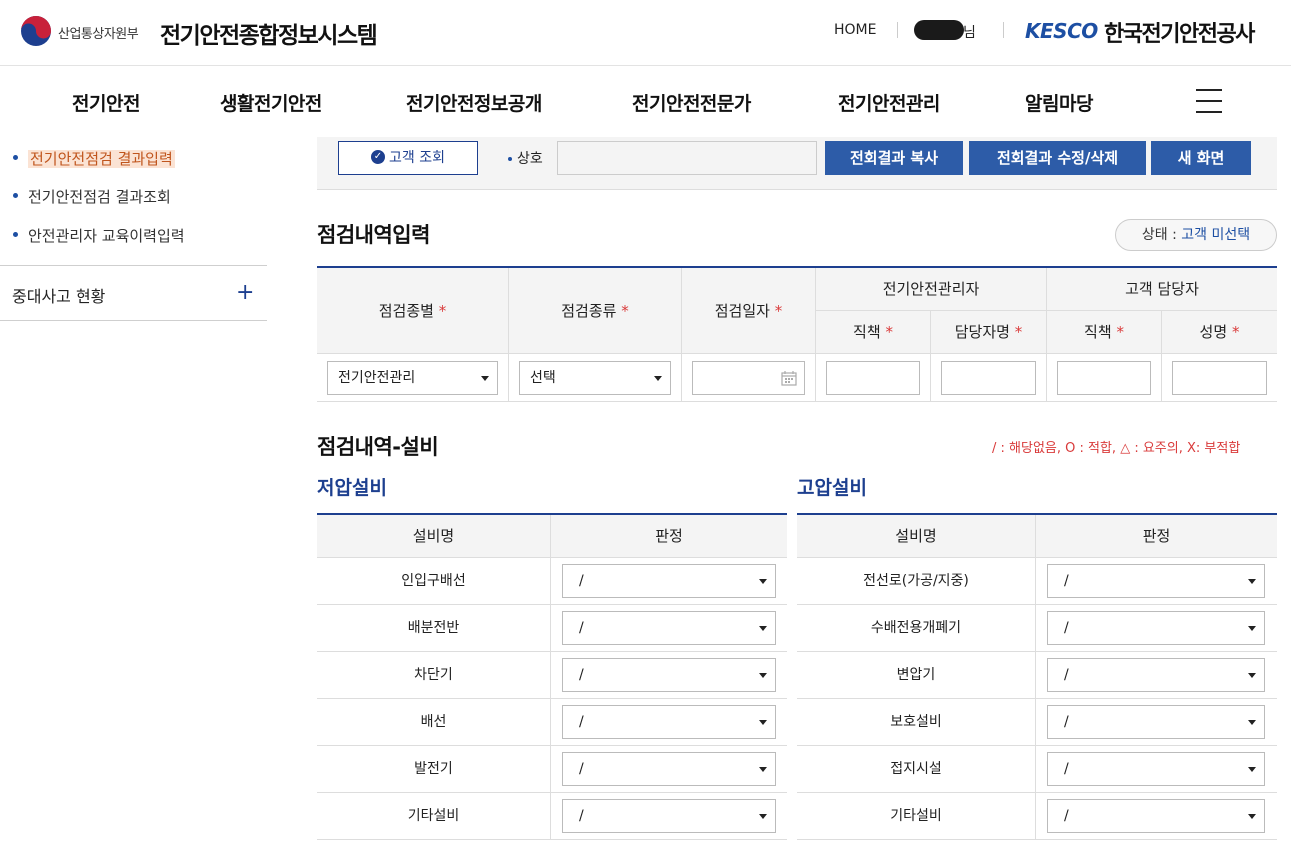 This screenshot has height=850, width=1291. I want to click on equipment-name: 배선, so click(434, 722).